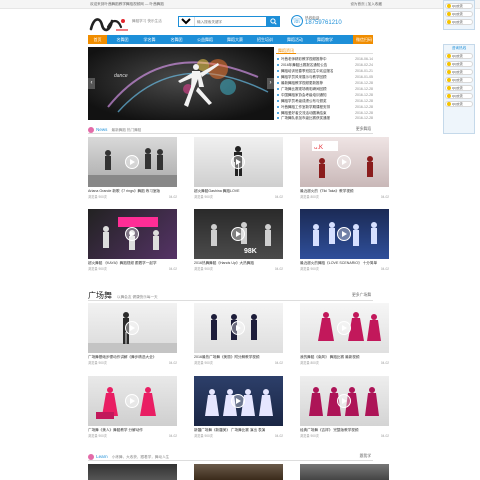 This screenshot has width=480, height=480. Describe the element at coordinates (187, 21) in the screenshot. I see `search-category-select: 视频` at that location.